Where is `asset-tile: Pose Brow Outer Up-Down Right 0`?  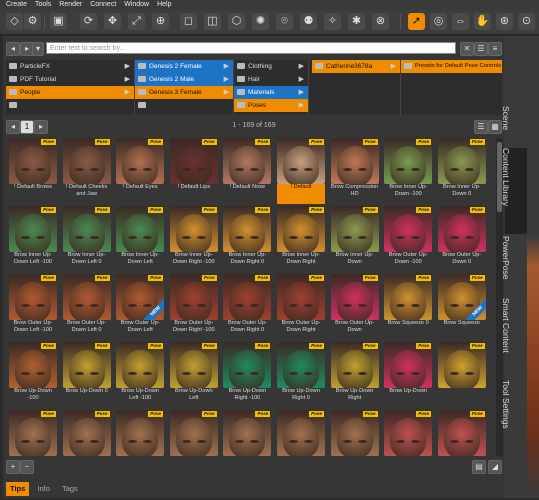 asset-tile: Pose Brow Outer Up-Down Right 0 is located at coordinates (247, 307).